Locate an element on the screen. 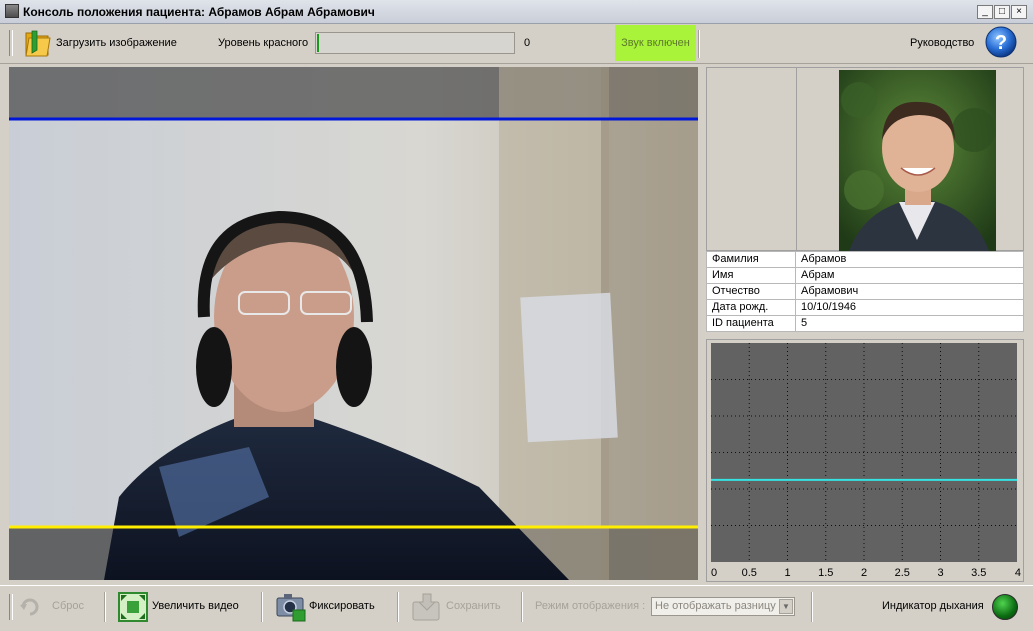 The height and width of the screenshot is (631, 1033). table-row: Дата рожд. 10/10/1946 is located at coordinates (865, 307).